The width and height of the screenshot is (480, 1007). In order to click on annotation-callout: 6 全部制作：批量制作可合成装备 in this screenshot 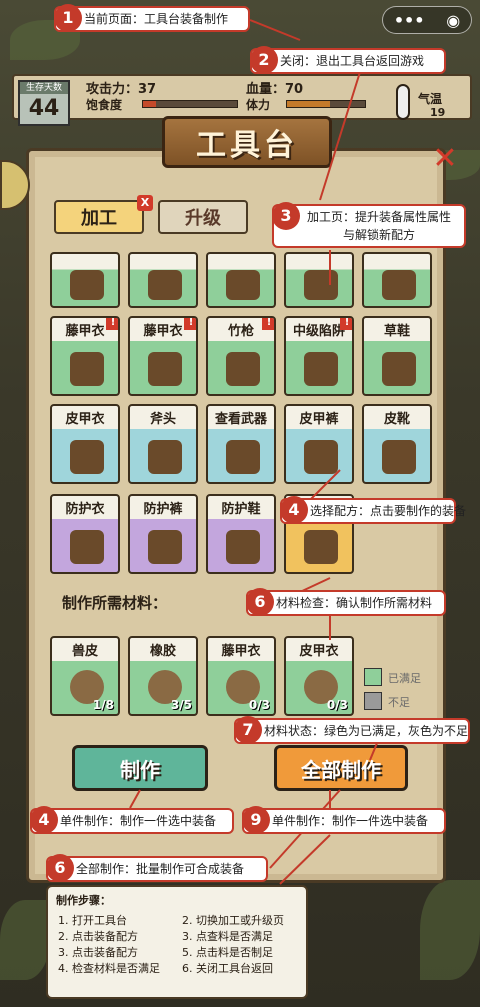, I will do `click(157, 868)`.